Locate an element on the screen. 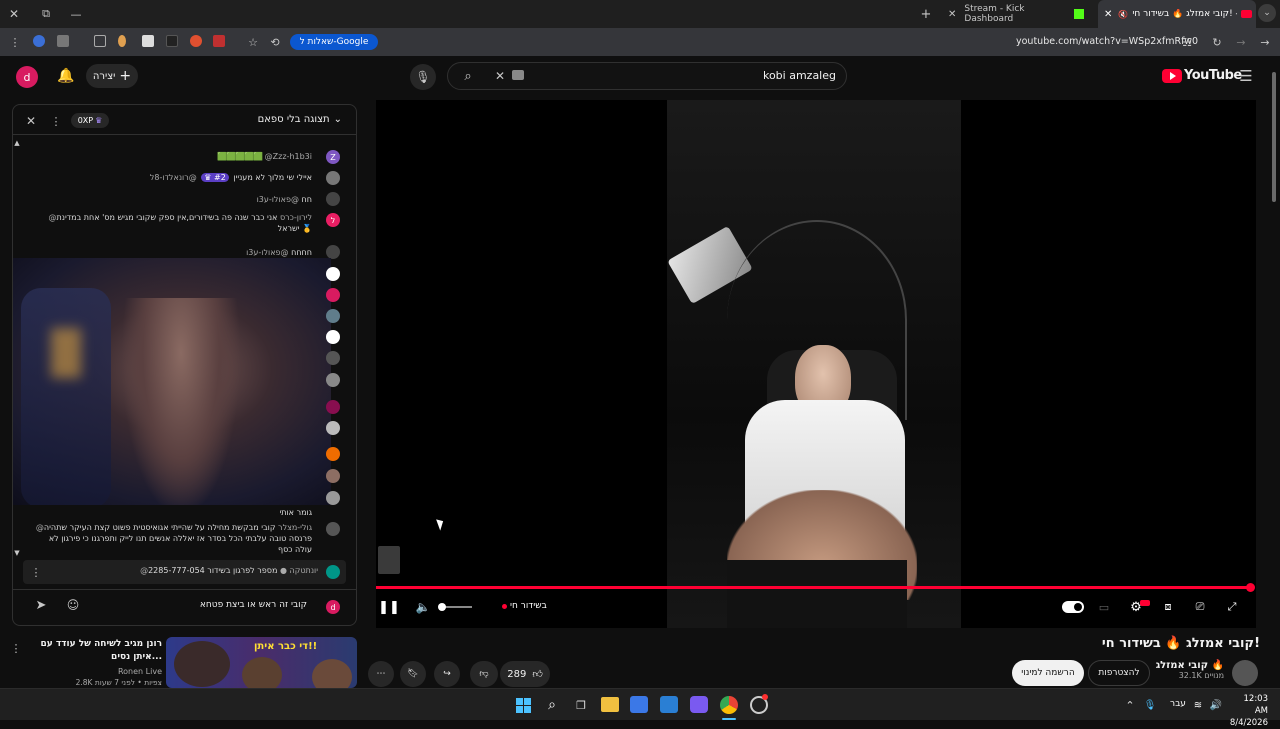 This screenshot has height=729, width=1280. windows-start-icon is located at coordinates (523, 705).